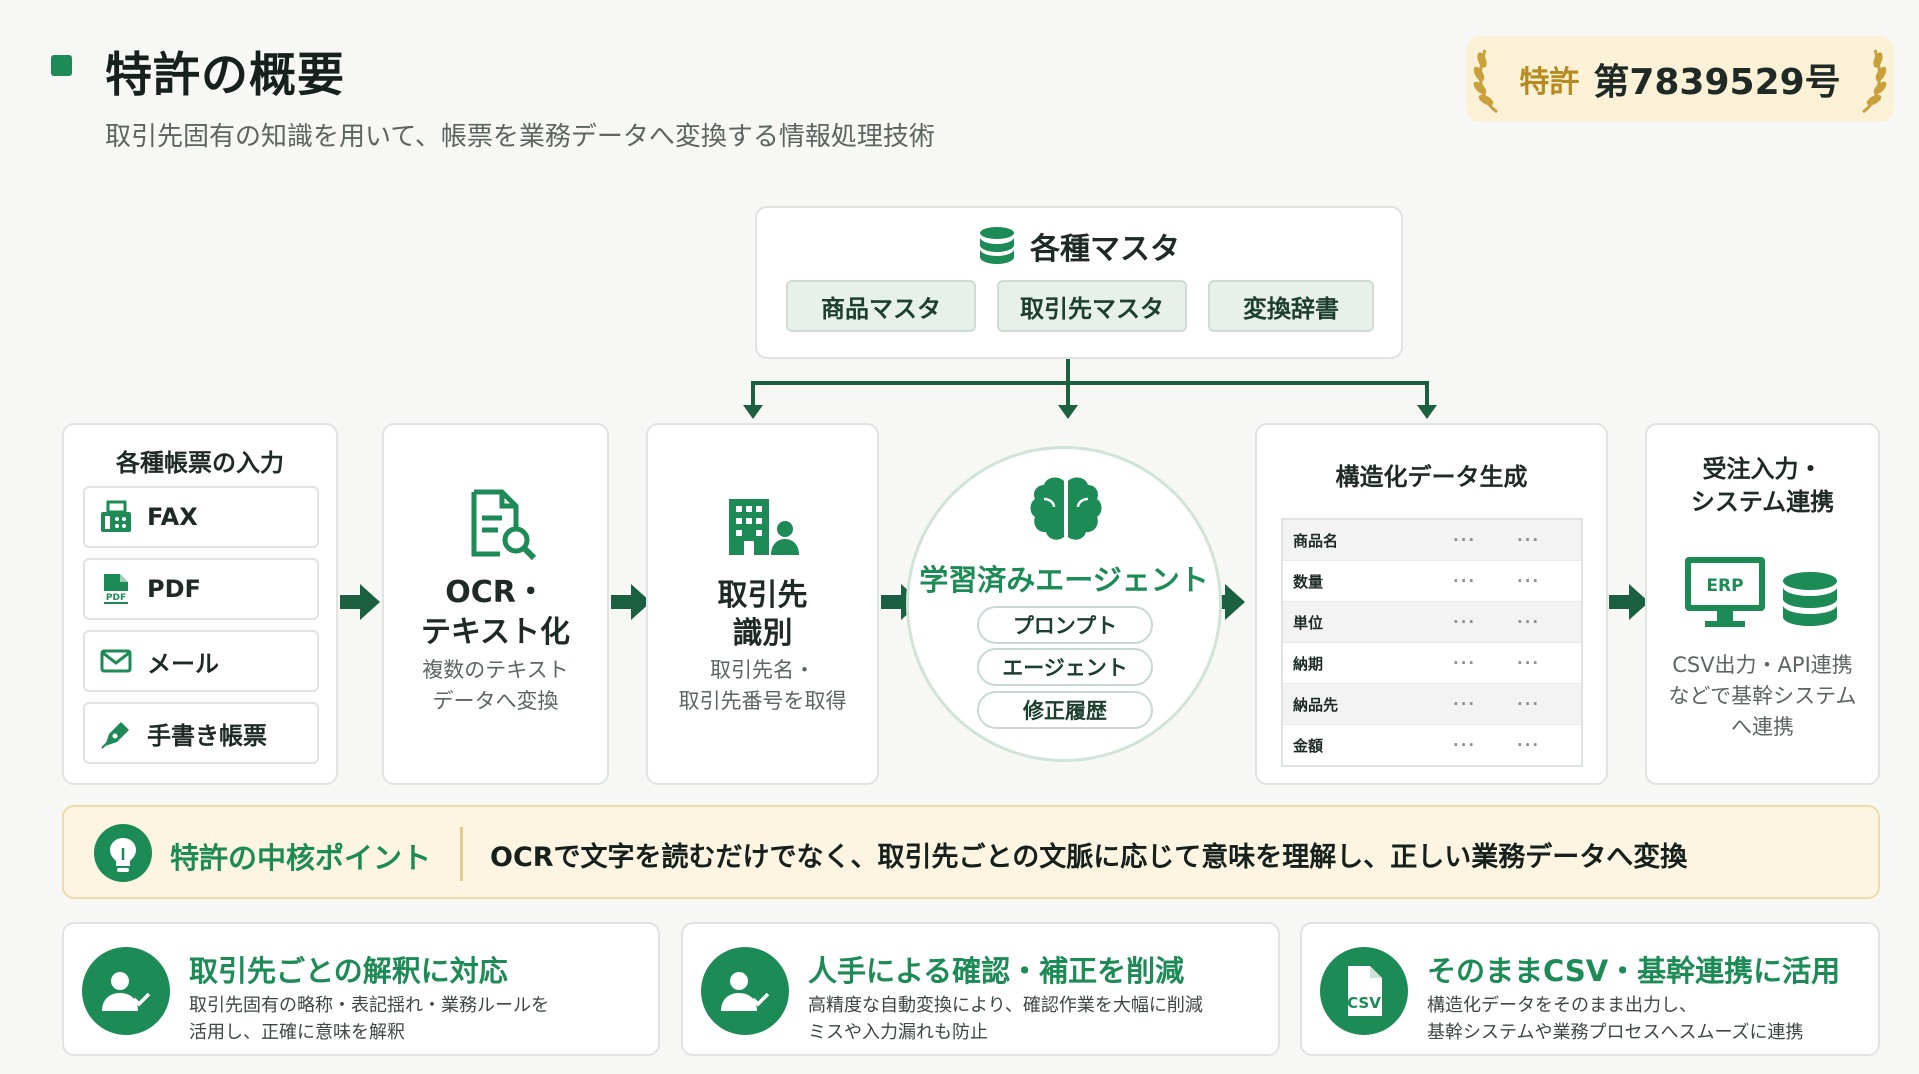 The width and height of the screenshot is (1919, 1074). I want to click on connector-stem, so click(1068, 371).